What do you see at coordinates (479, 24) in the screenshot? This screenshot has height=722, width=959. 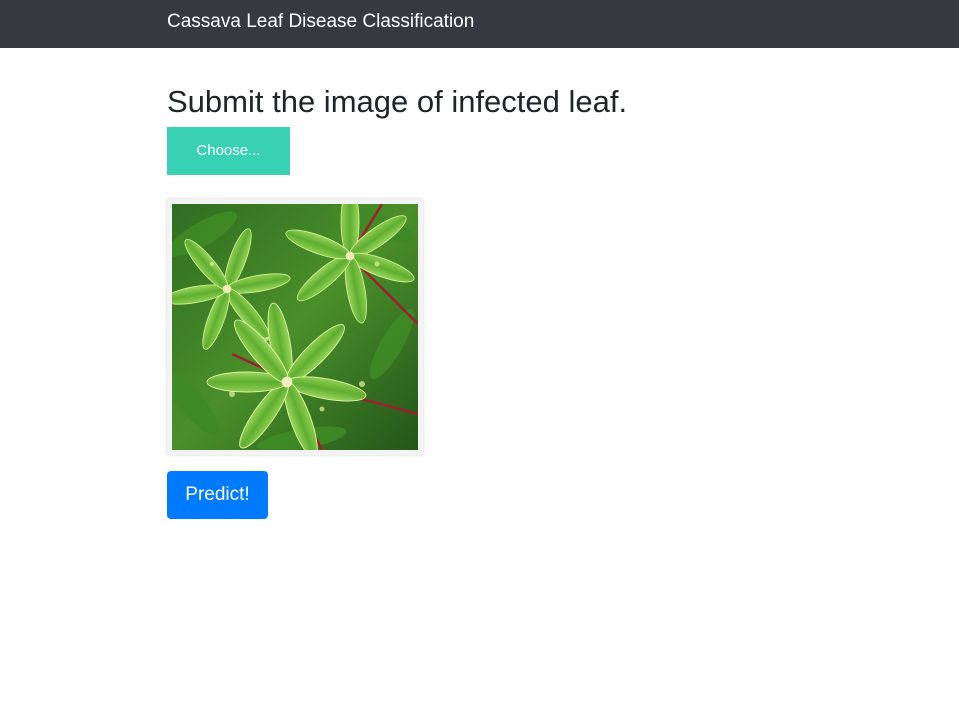 I see `navbar: Cassava Leaf Disease Classification` at bounding box center [479, 24].